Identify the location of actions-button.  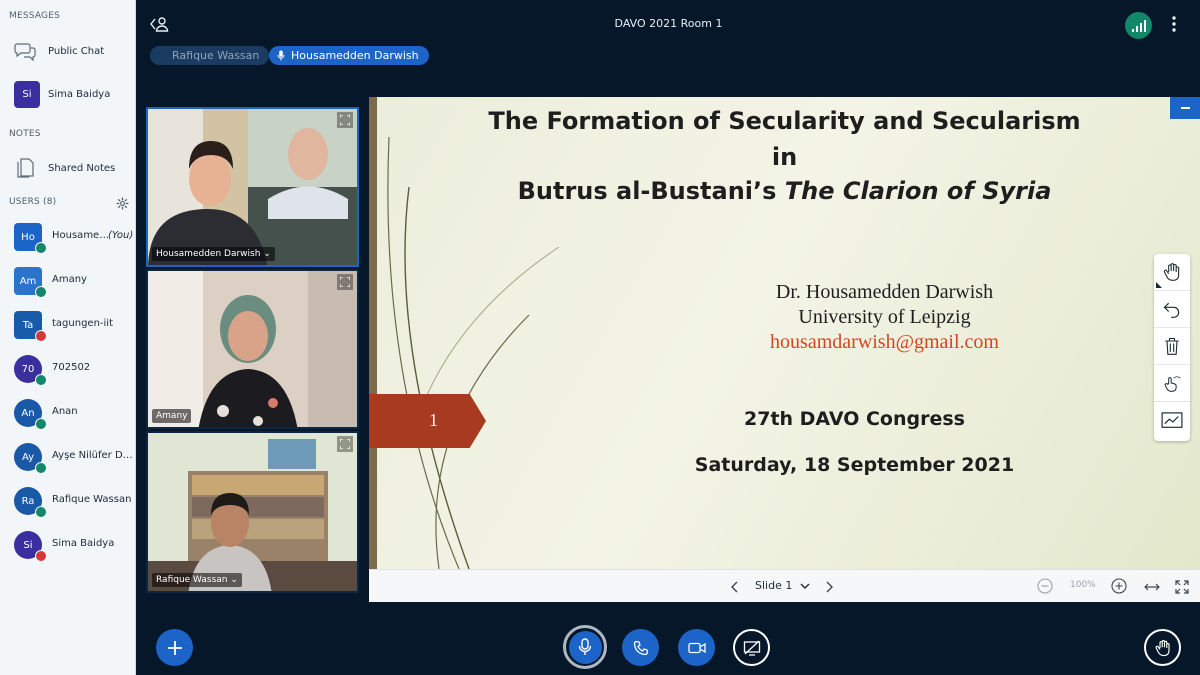
(174, 647).